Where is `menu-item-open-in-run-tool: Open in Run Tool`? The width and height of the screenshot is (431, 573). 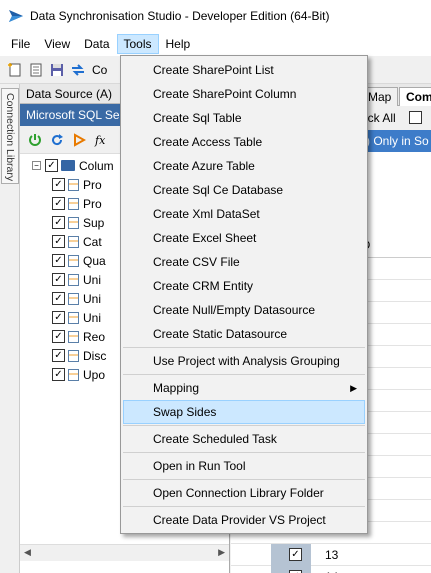 menu-item-open-in-run-tool: Open in Run Tool is located at coordinates (244, 466).